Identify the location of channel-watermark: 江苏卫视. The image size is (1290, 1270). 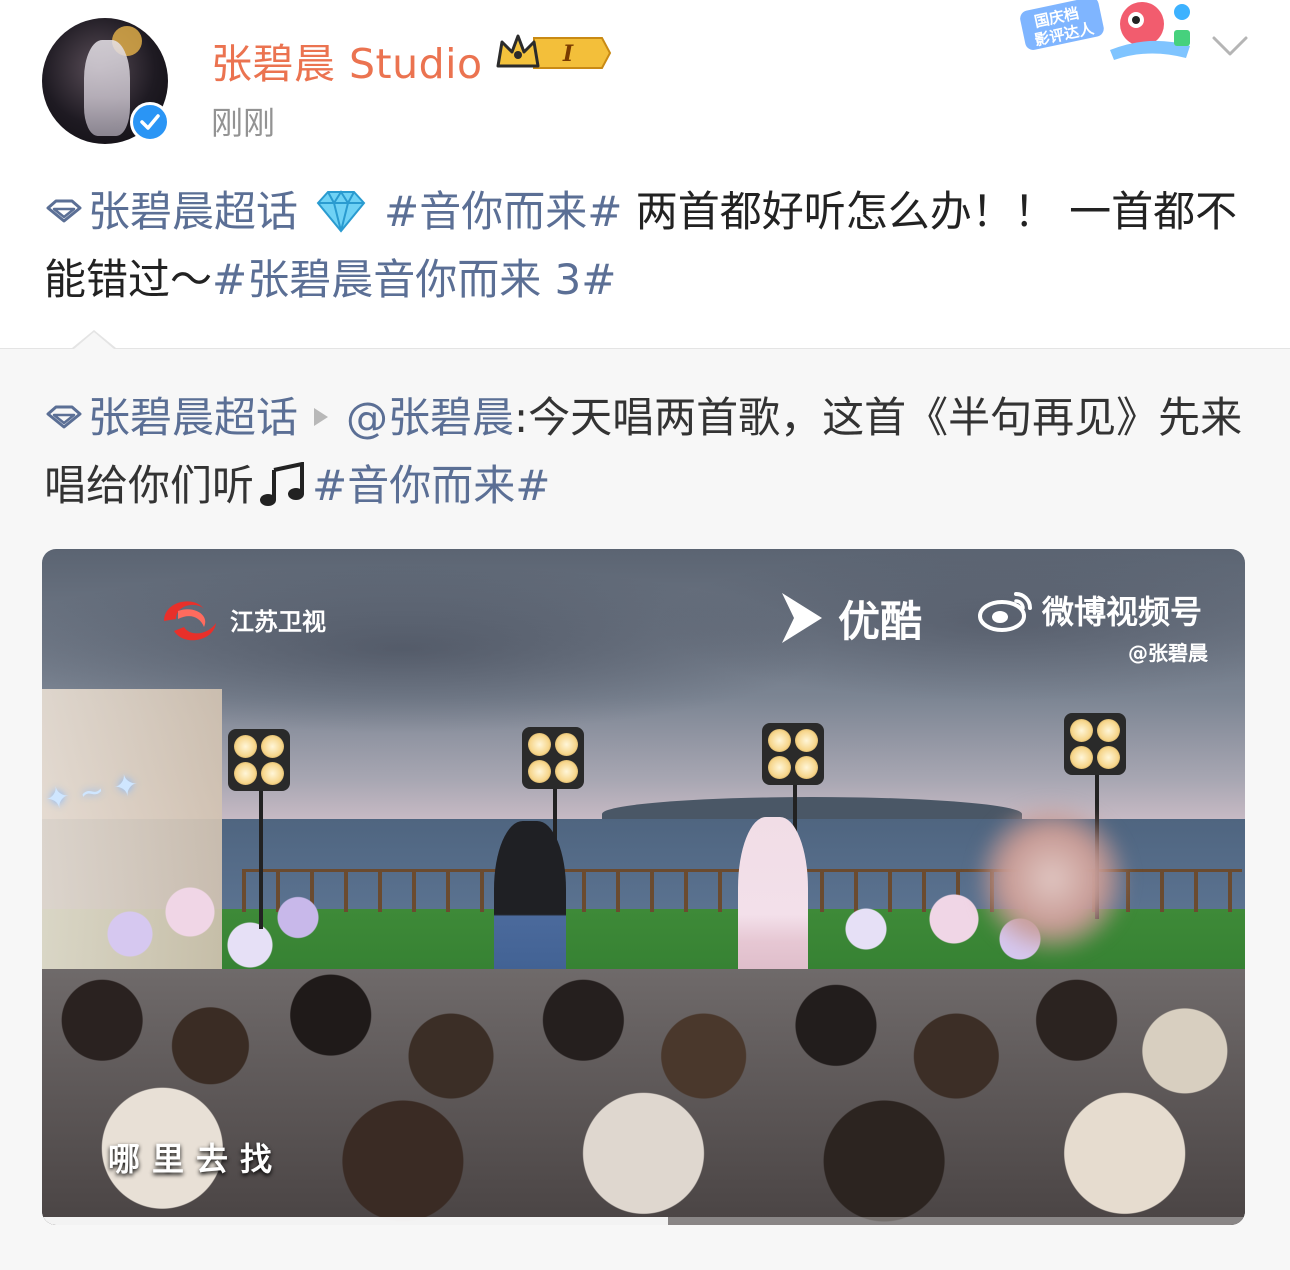
(240, 619).